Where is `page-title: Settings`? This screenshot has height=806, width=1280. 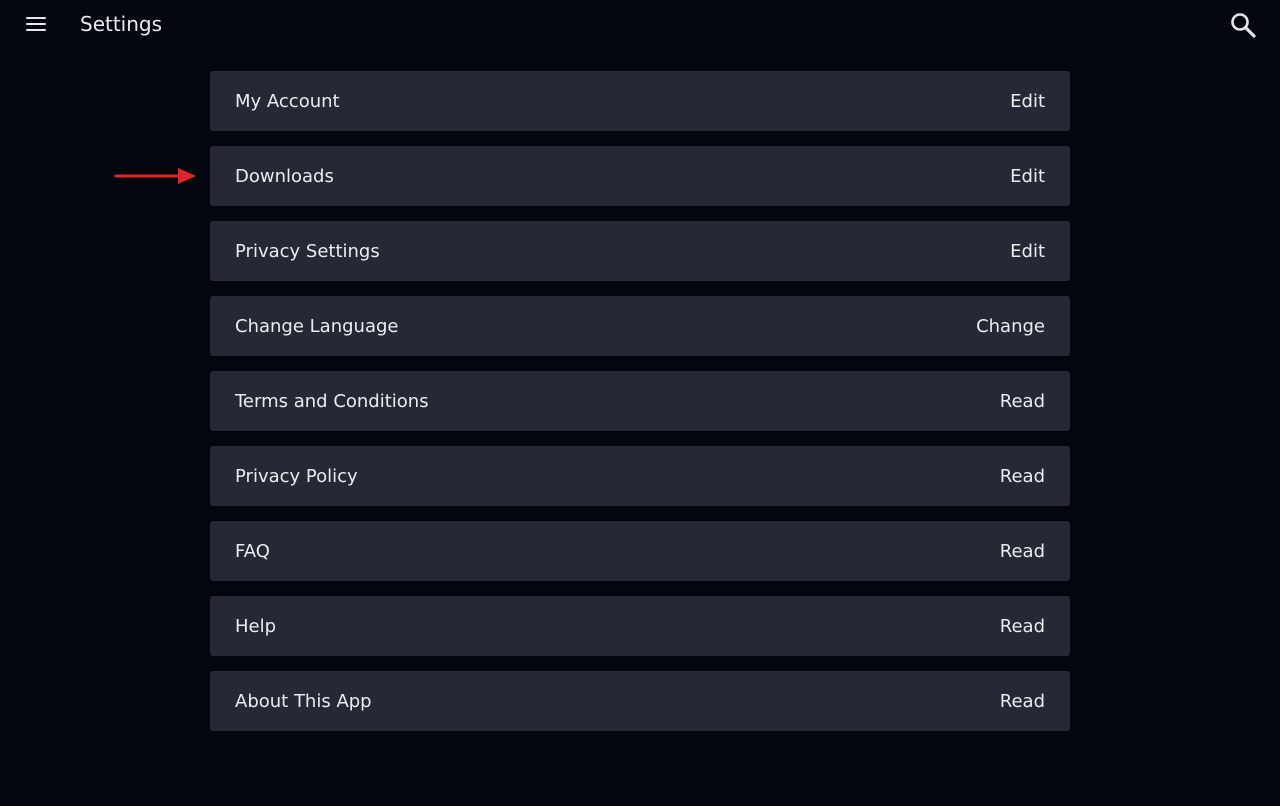 page-title: Settings is located at coordinates (121, 24).